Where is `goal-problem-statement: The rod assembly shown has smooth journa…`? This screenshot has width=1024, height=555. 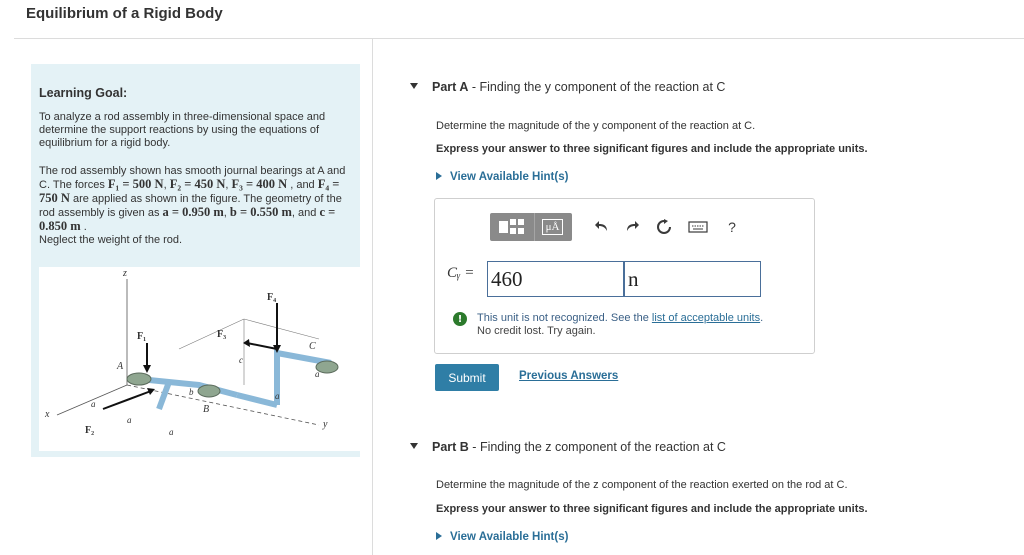
goal-problem-statement: The rod assembly shown has smooth journa… is located at coordinates (192, 205).